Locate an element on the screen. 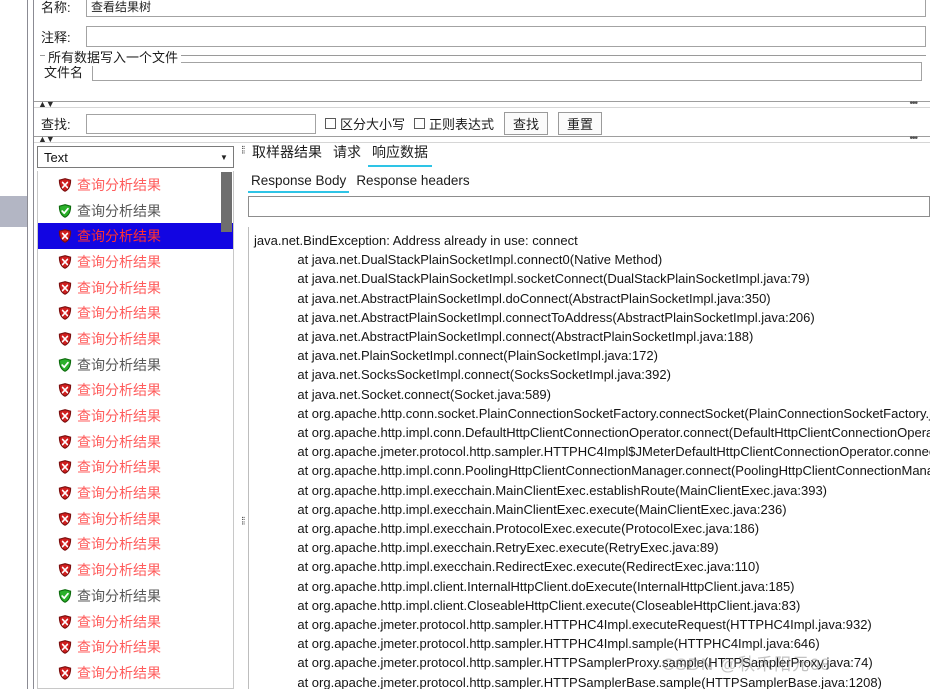 The image size is (930, 689). tree-item-6: 查询分析结果 is located at coordinates (135, 339).